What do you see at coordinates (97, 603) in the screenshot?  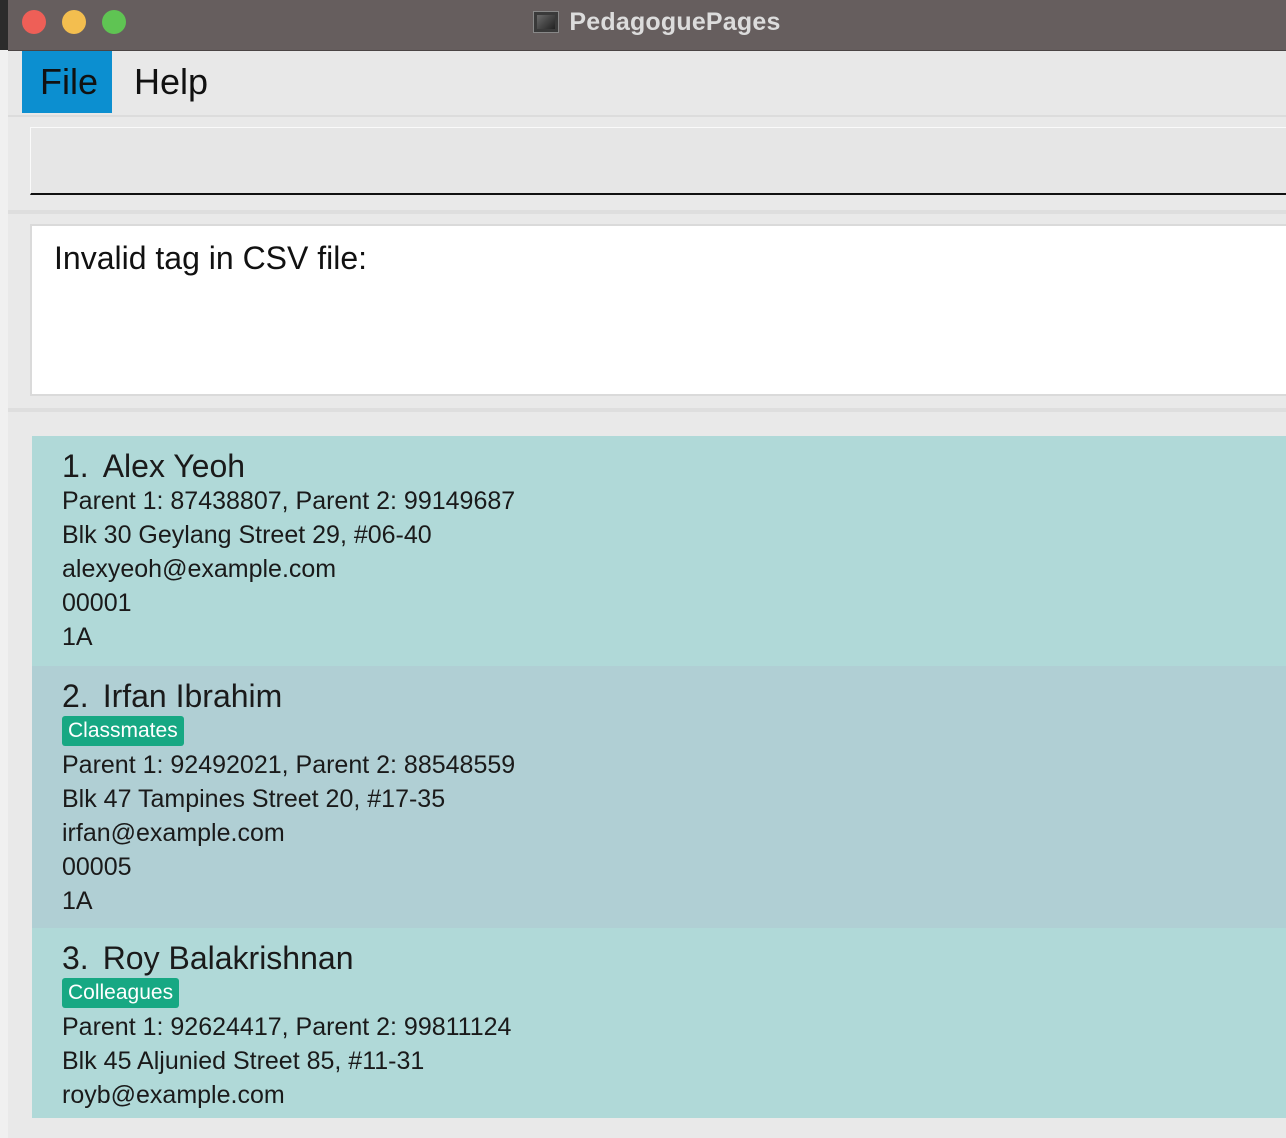 I see `contact-id: 00001` at bounding box center [97, 603].